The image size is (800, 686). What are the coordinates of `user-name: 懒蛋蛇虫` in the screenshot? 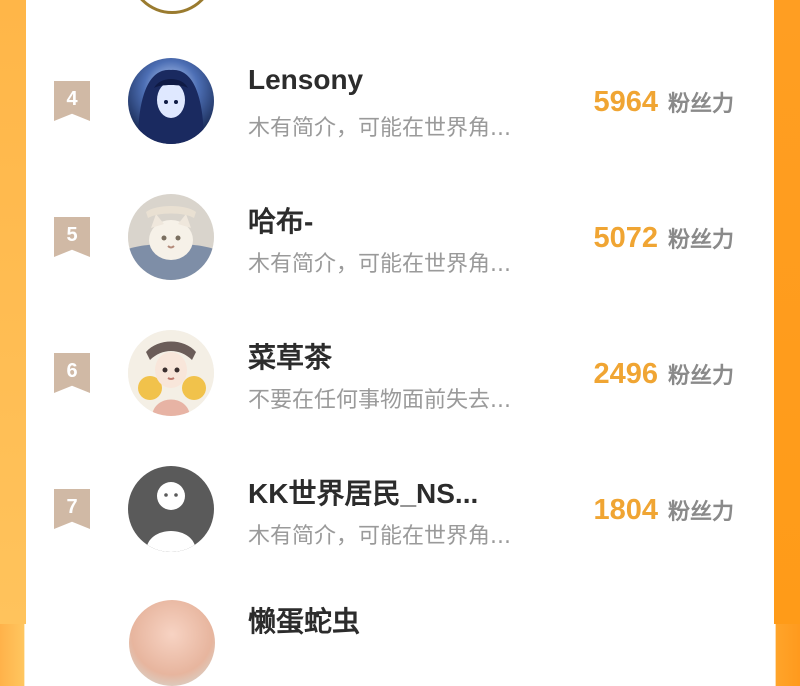 It's located at (304, 620).